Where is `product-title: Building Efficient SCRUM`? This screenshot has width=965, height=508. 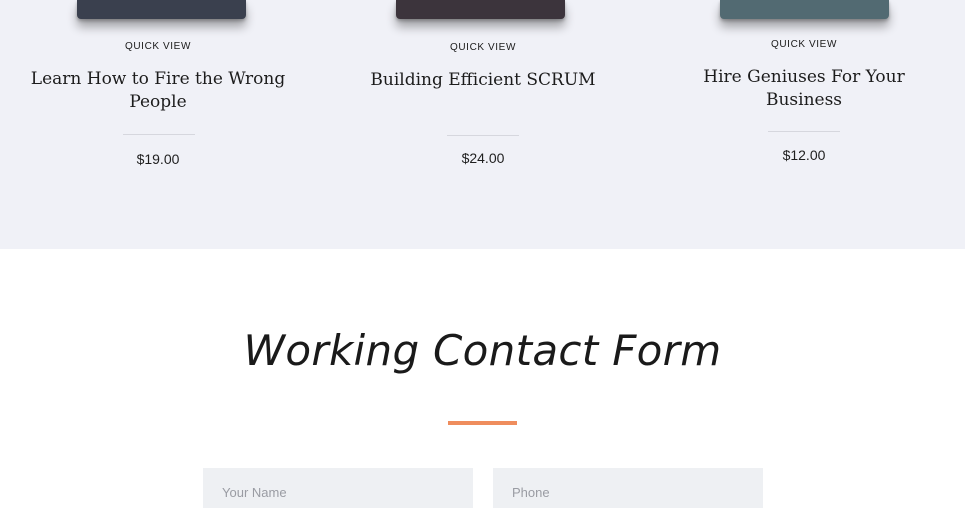
product-title: Building Efficient SCRUM is located at coordinates (483, 80).